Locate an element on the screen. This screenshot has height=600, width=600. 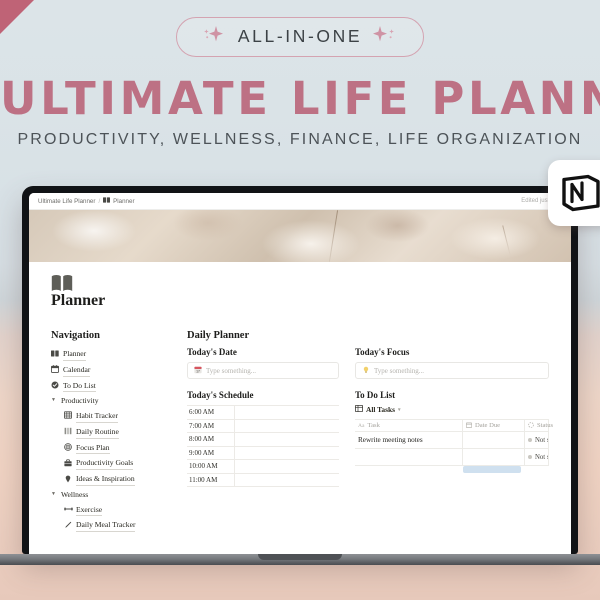
daily-planner-heading: Daily Planner is located at coordinates (218, 335).